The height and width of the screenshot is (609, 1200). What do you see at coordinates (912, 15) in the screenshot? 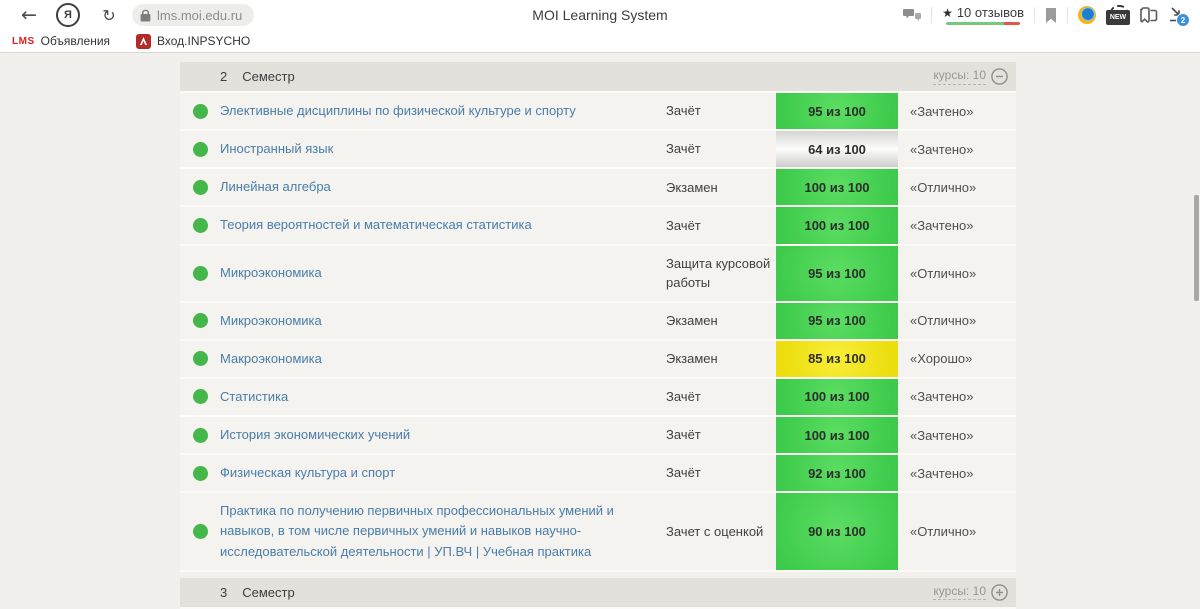
I see `site-reviews-icon` at bounding box center [912, 15].